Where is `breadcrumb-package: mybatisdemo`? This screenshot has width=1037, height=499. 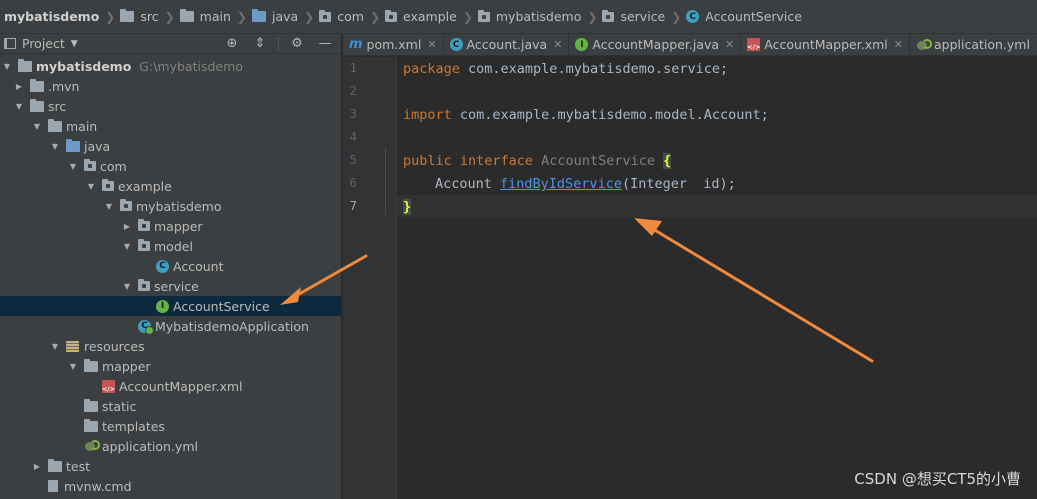 breadcrumb-package: mybatisdemo is located at coordinates (530, 17).